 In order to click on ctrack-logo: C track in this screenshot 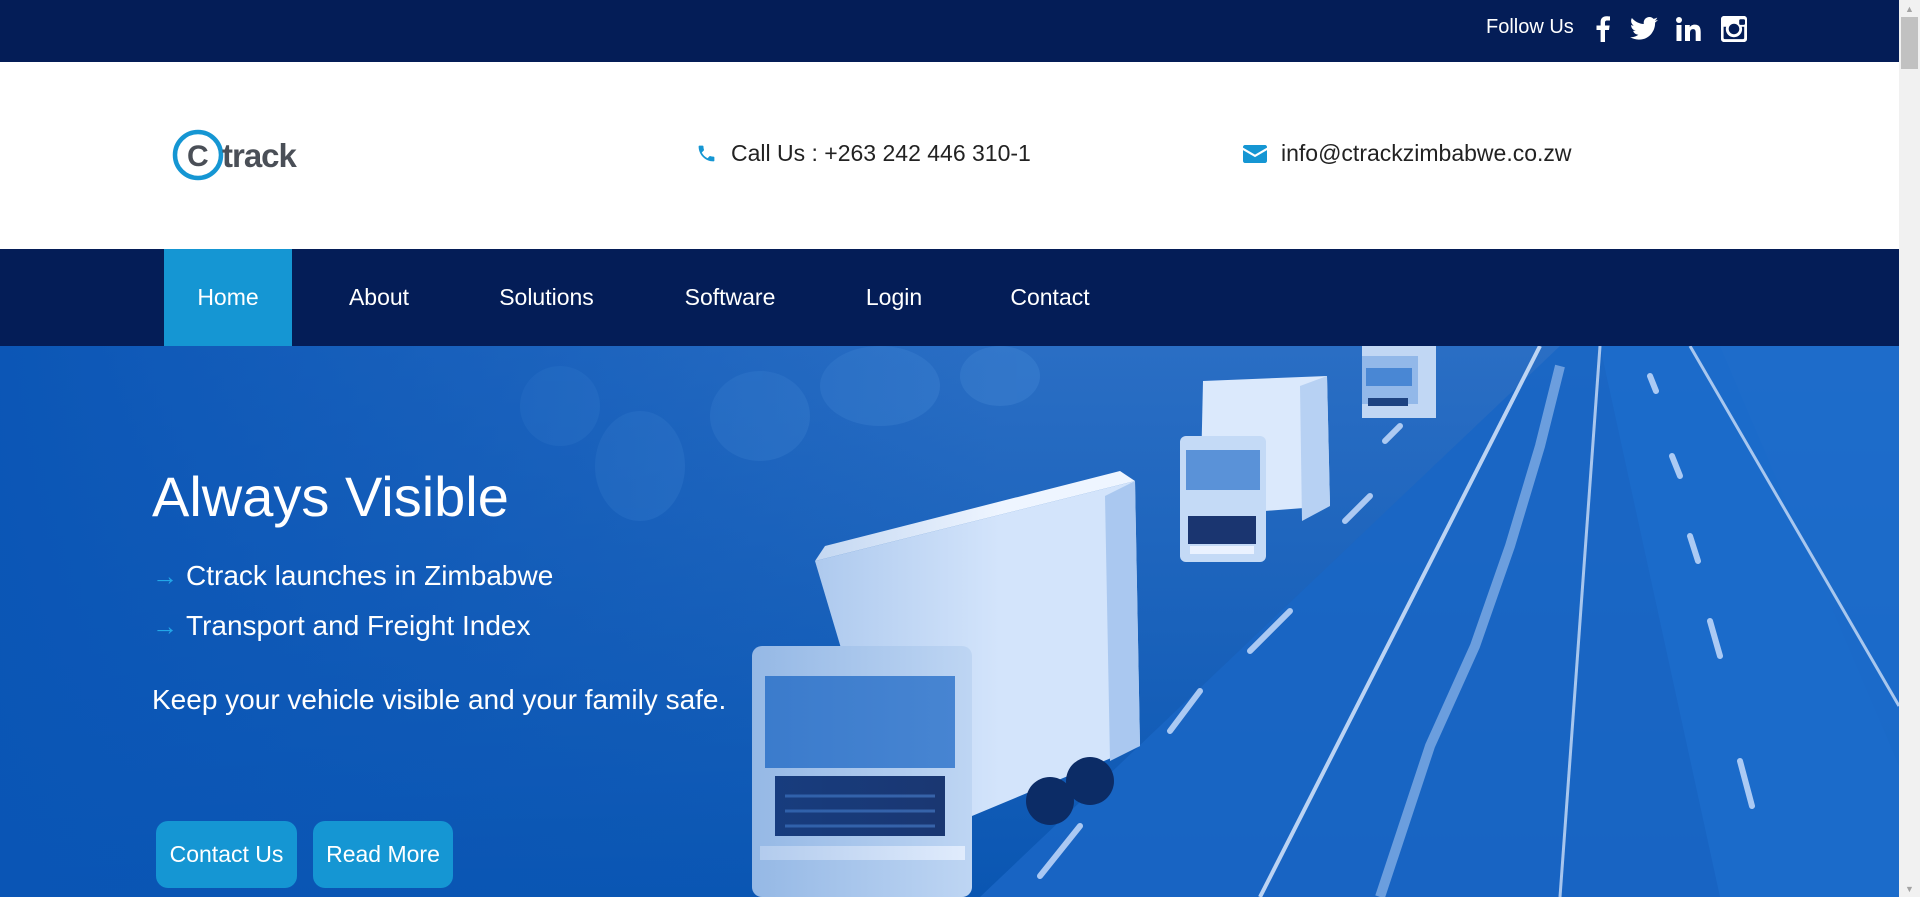, I will do `click(237, 155)`.